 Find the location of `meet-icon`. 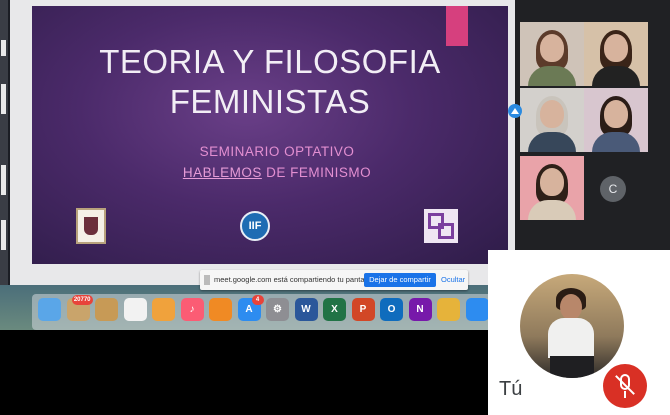

meet-icon is located at coordinates (477, 309).